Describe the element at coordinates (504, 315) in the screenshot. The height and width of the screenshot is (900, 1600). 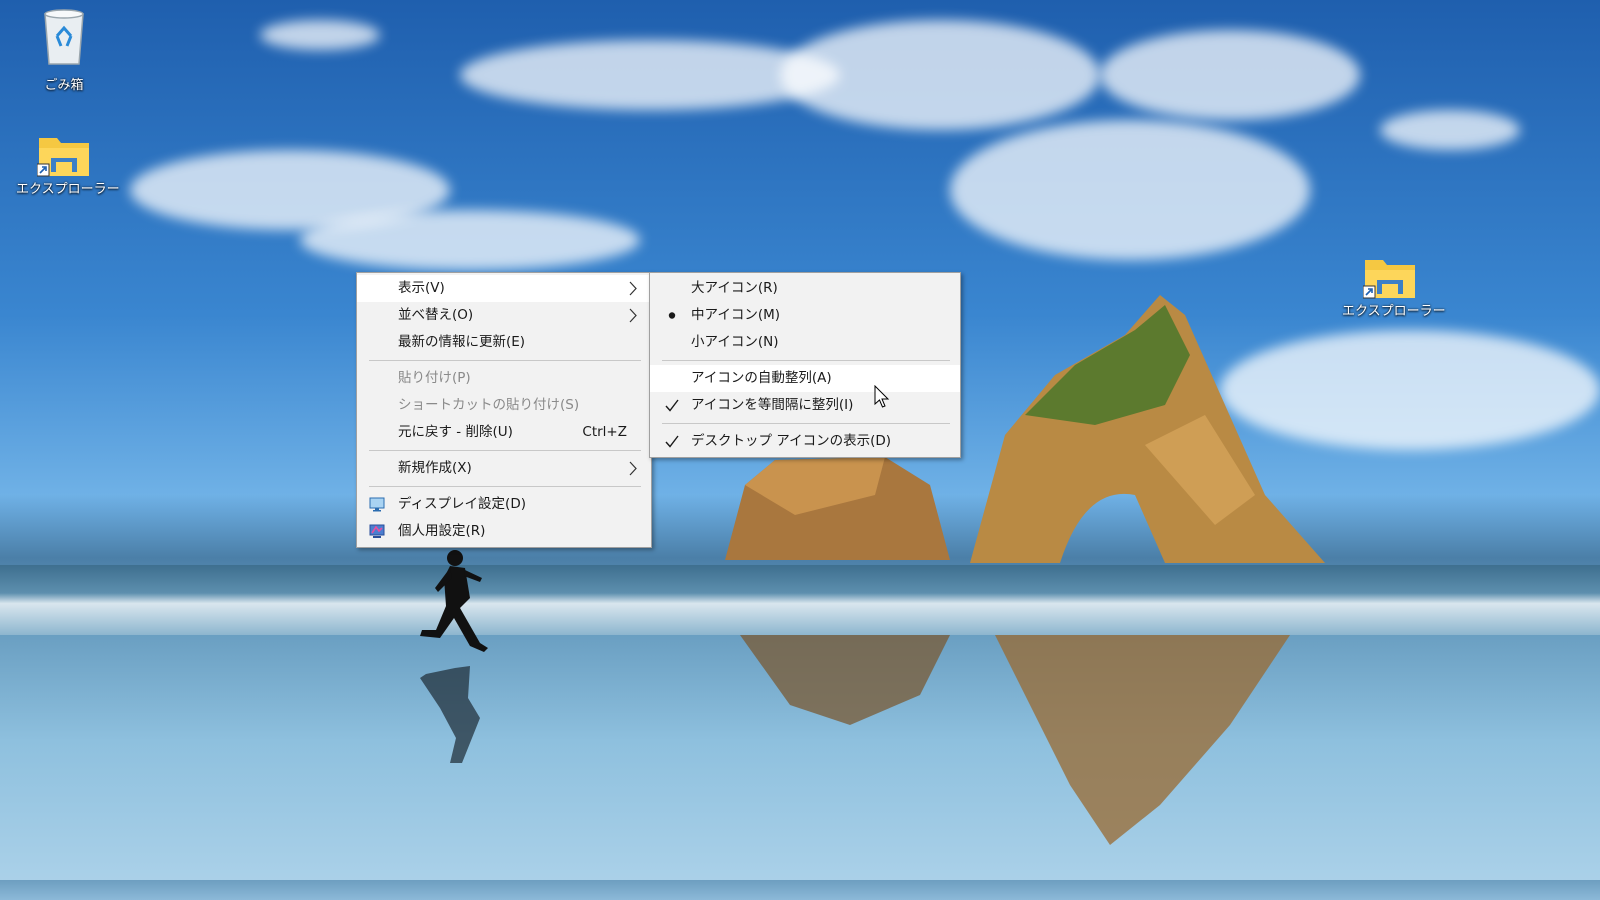
I see `menu-item-sort: 並べ替え(O)` at that location.